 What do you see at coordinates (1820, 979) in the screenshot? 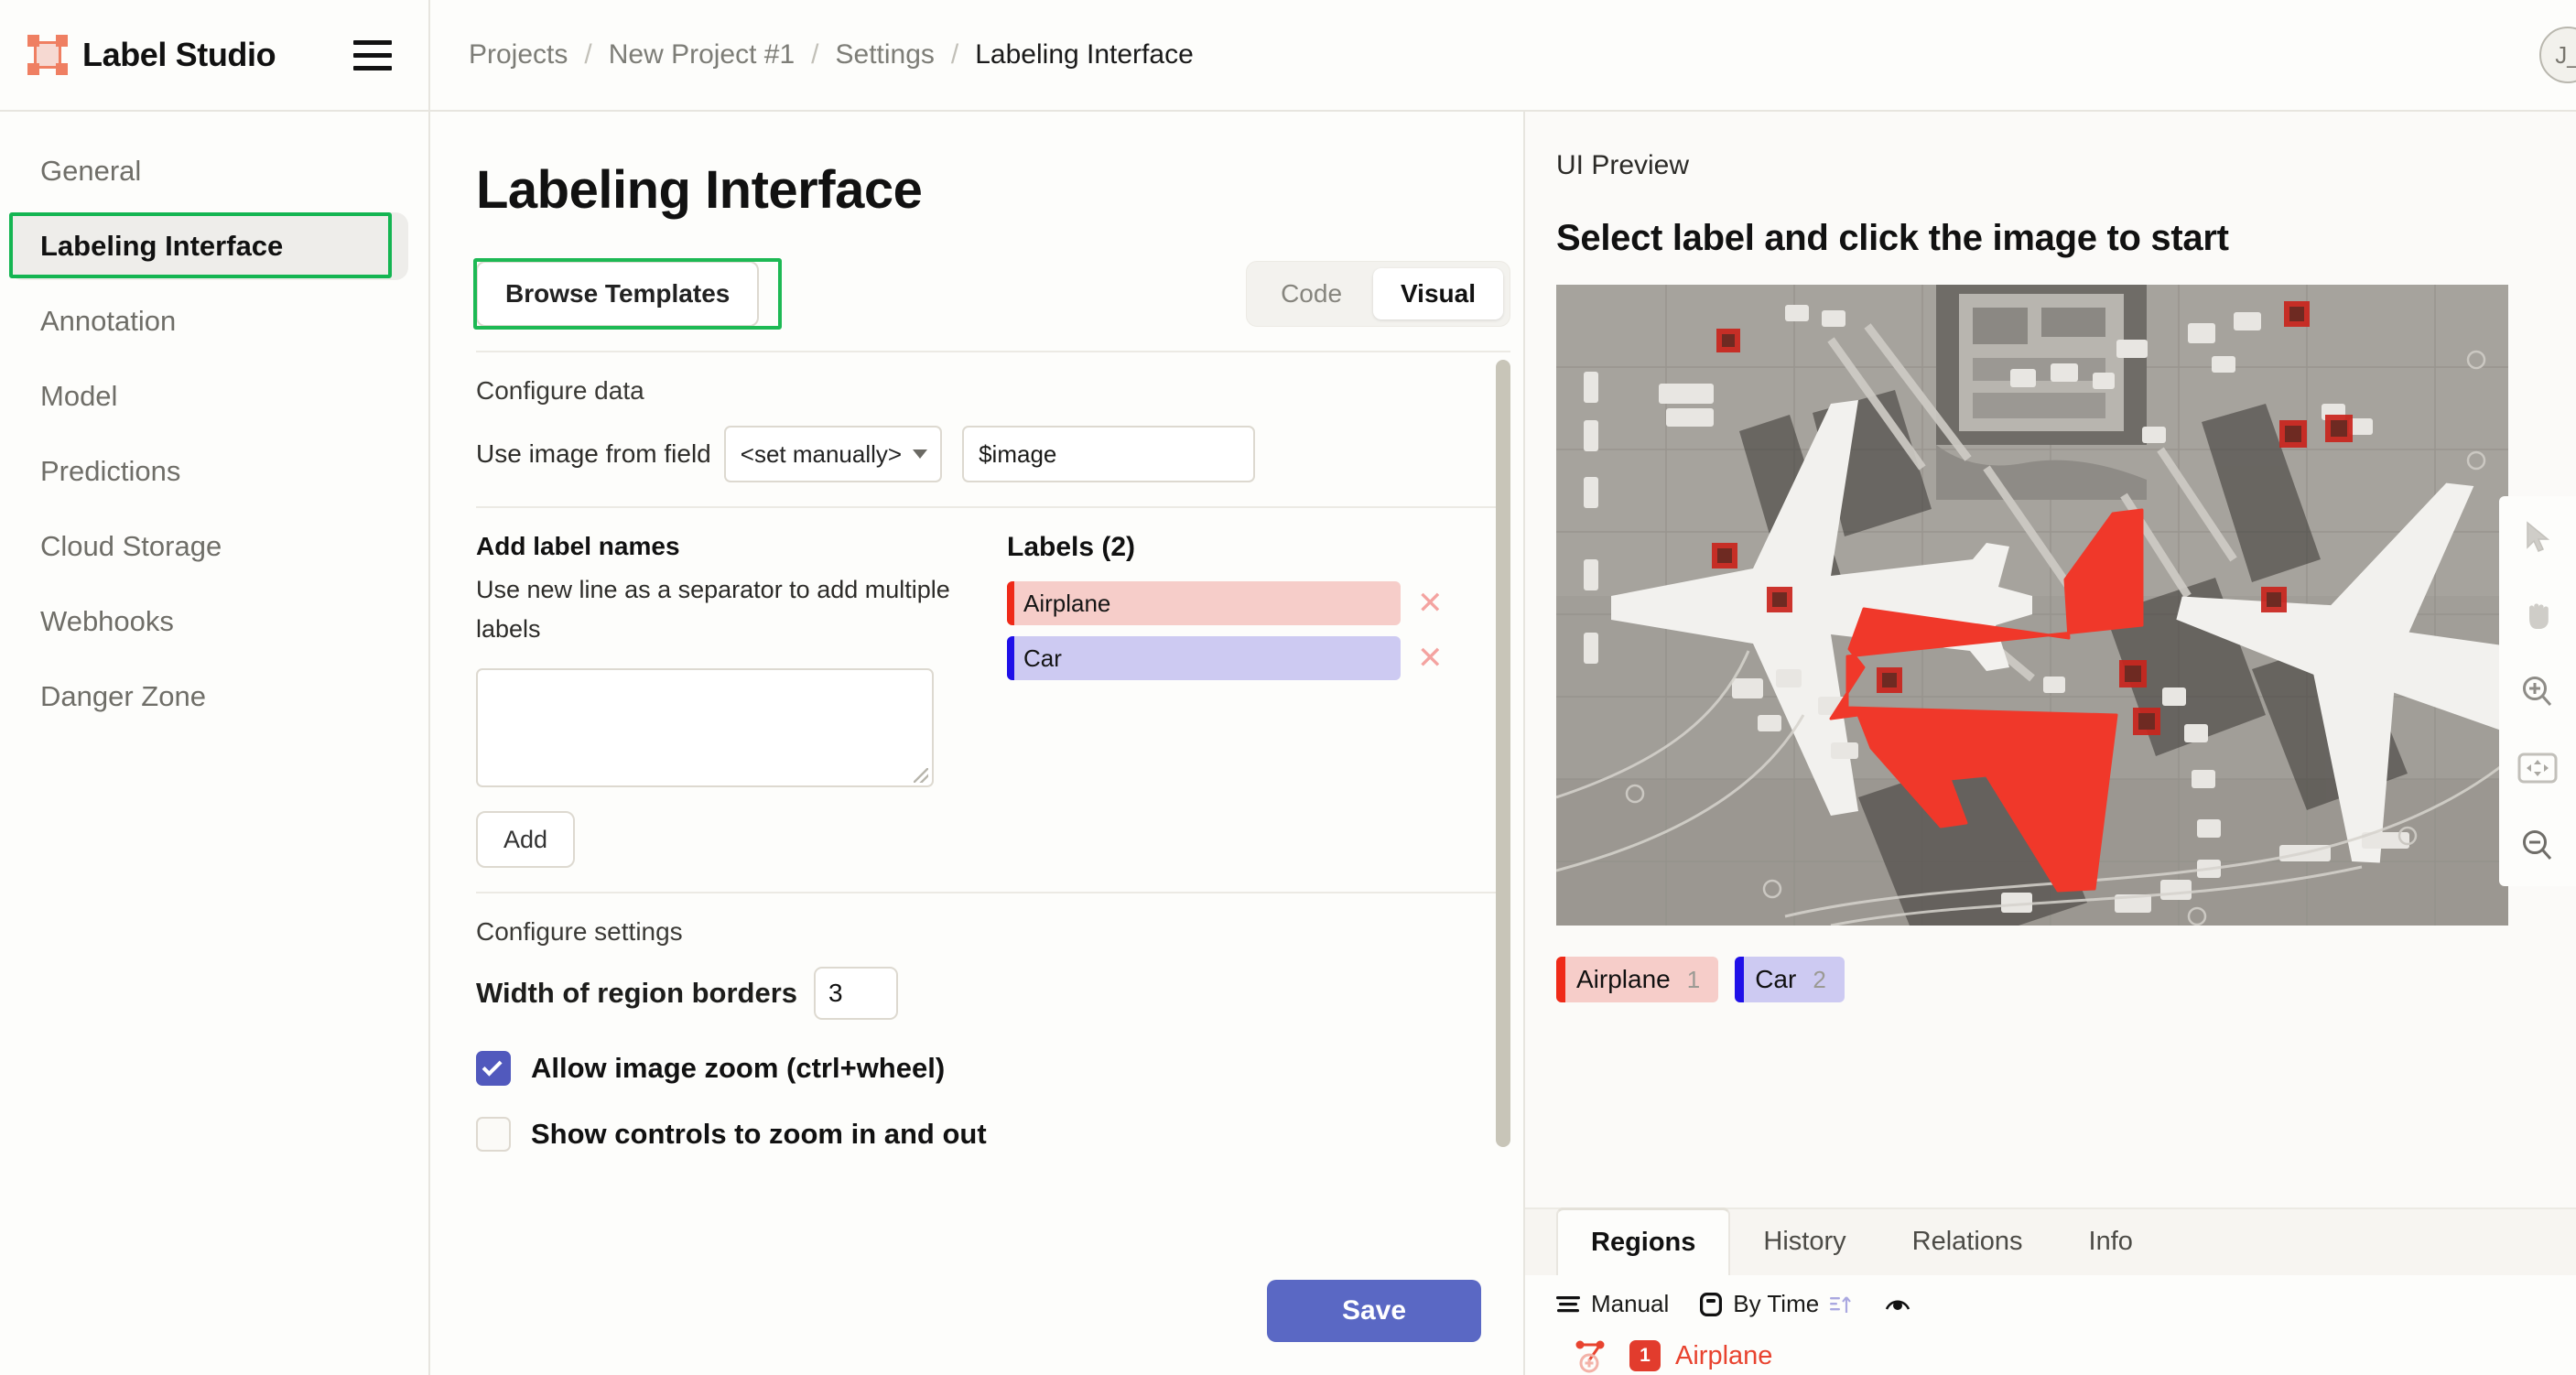
I see `chip-hotkey: 2` at bounding box center [1820, 979].